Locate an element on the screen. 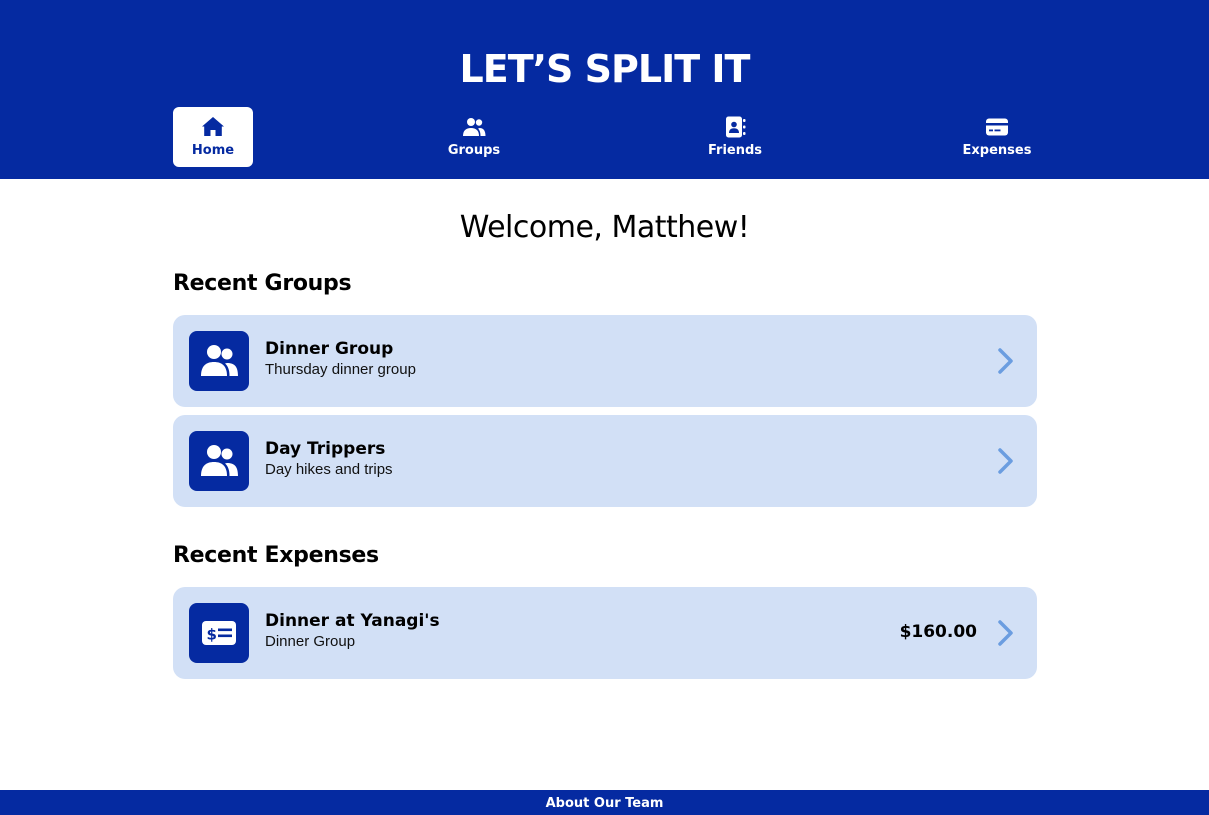 The image size is (1209, 815). nav-item-expenses: Expenses is located at coordinates (997, 137).